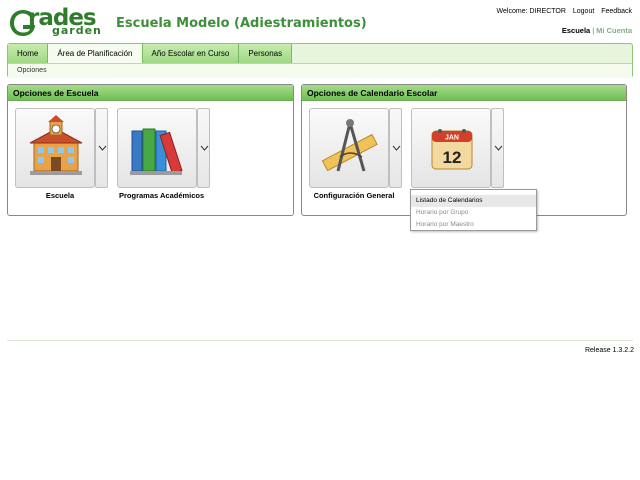 This screenshot has height=480, width=640. Describe the element at coordinates (576, 30) in the screenshot. I see `context-escuela-link: Escuela` at that location.